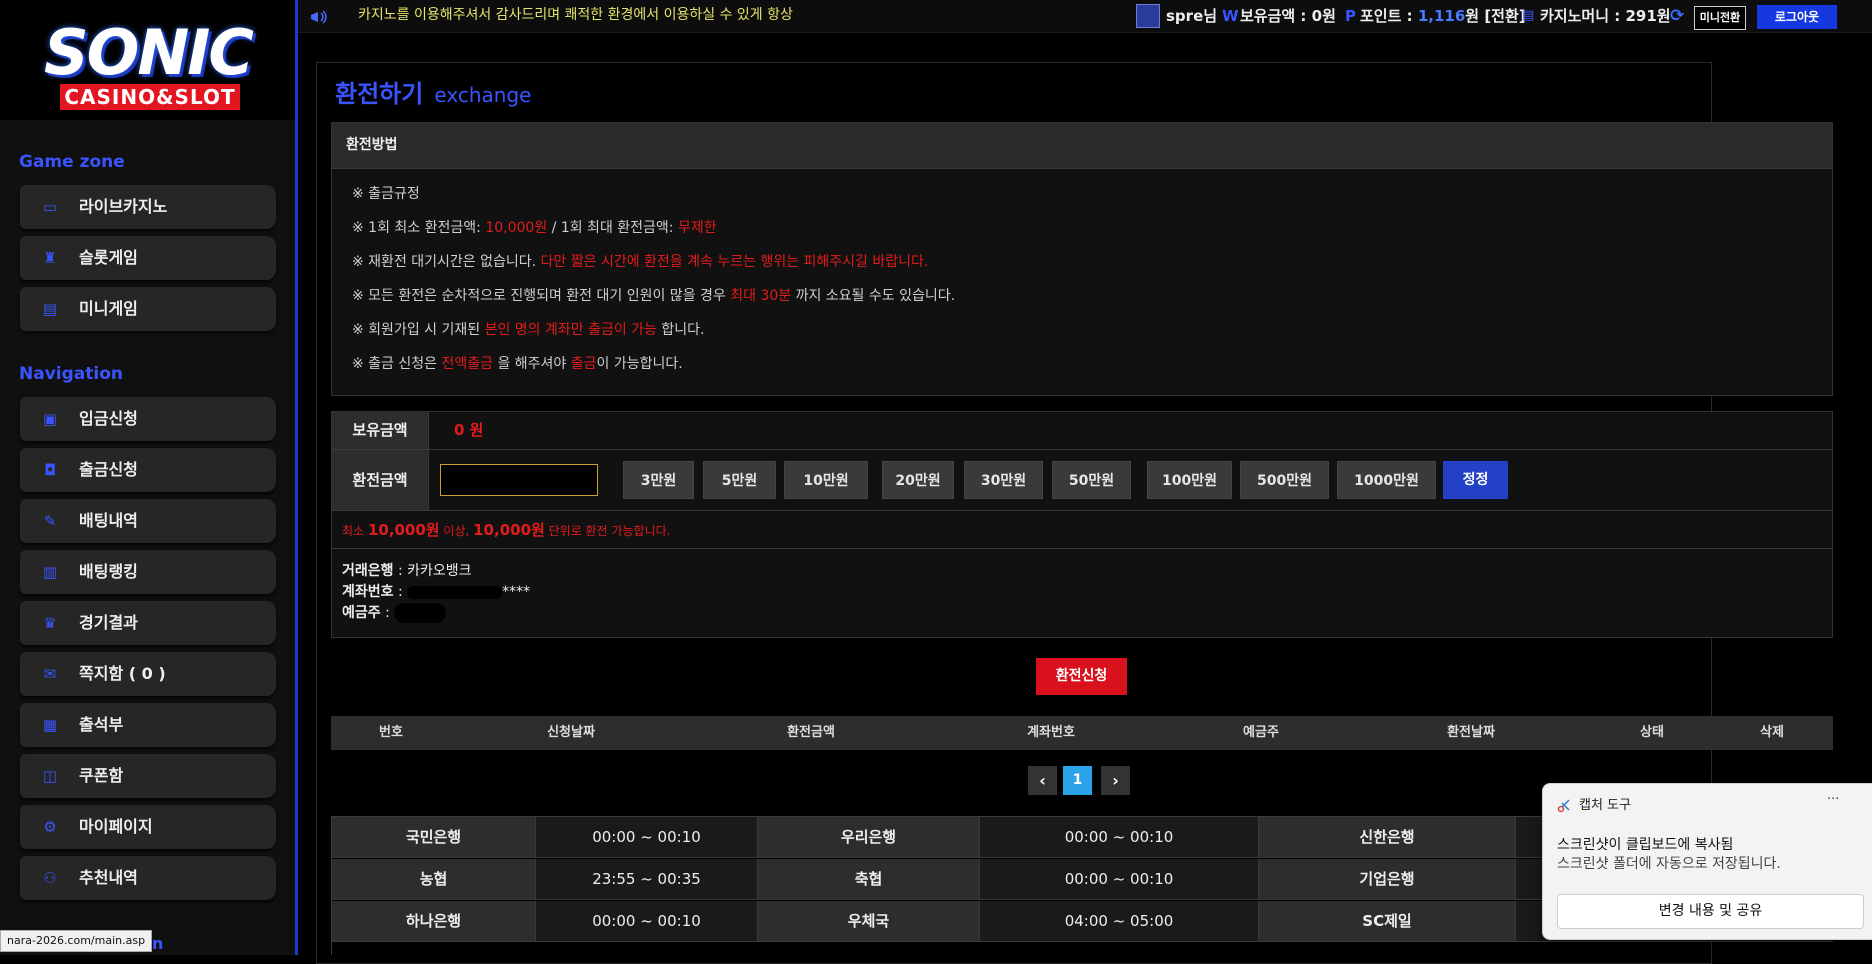 The height and width of the screenshot is (964, 1872). What do you see at coordinates (1261, 732) in the screenshot?
I see `history-column-header: 예금주` at bounding box center [1261, 732].